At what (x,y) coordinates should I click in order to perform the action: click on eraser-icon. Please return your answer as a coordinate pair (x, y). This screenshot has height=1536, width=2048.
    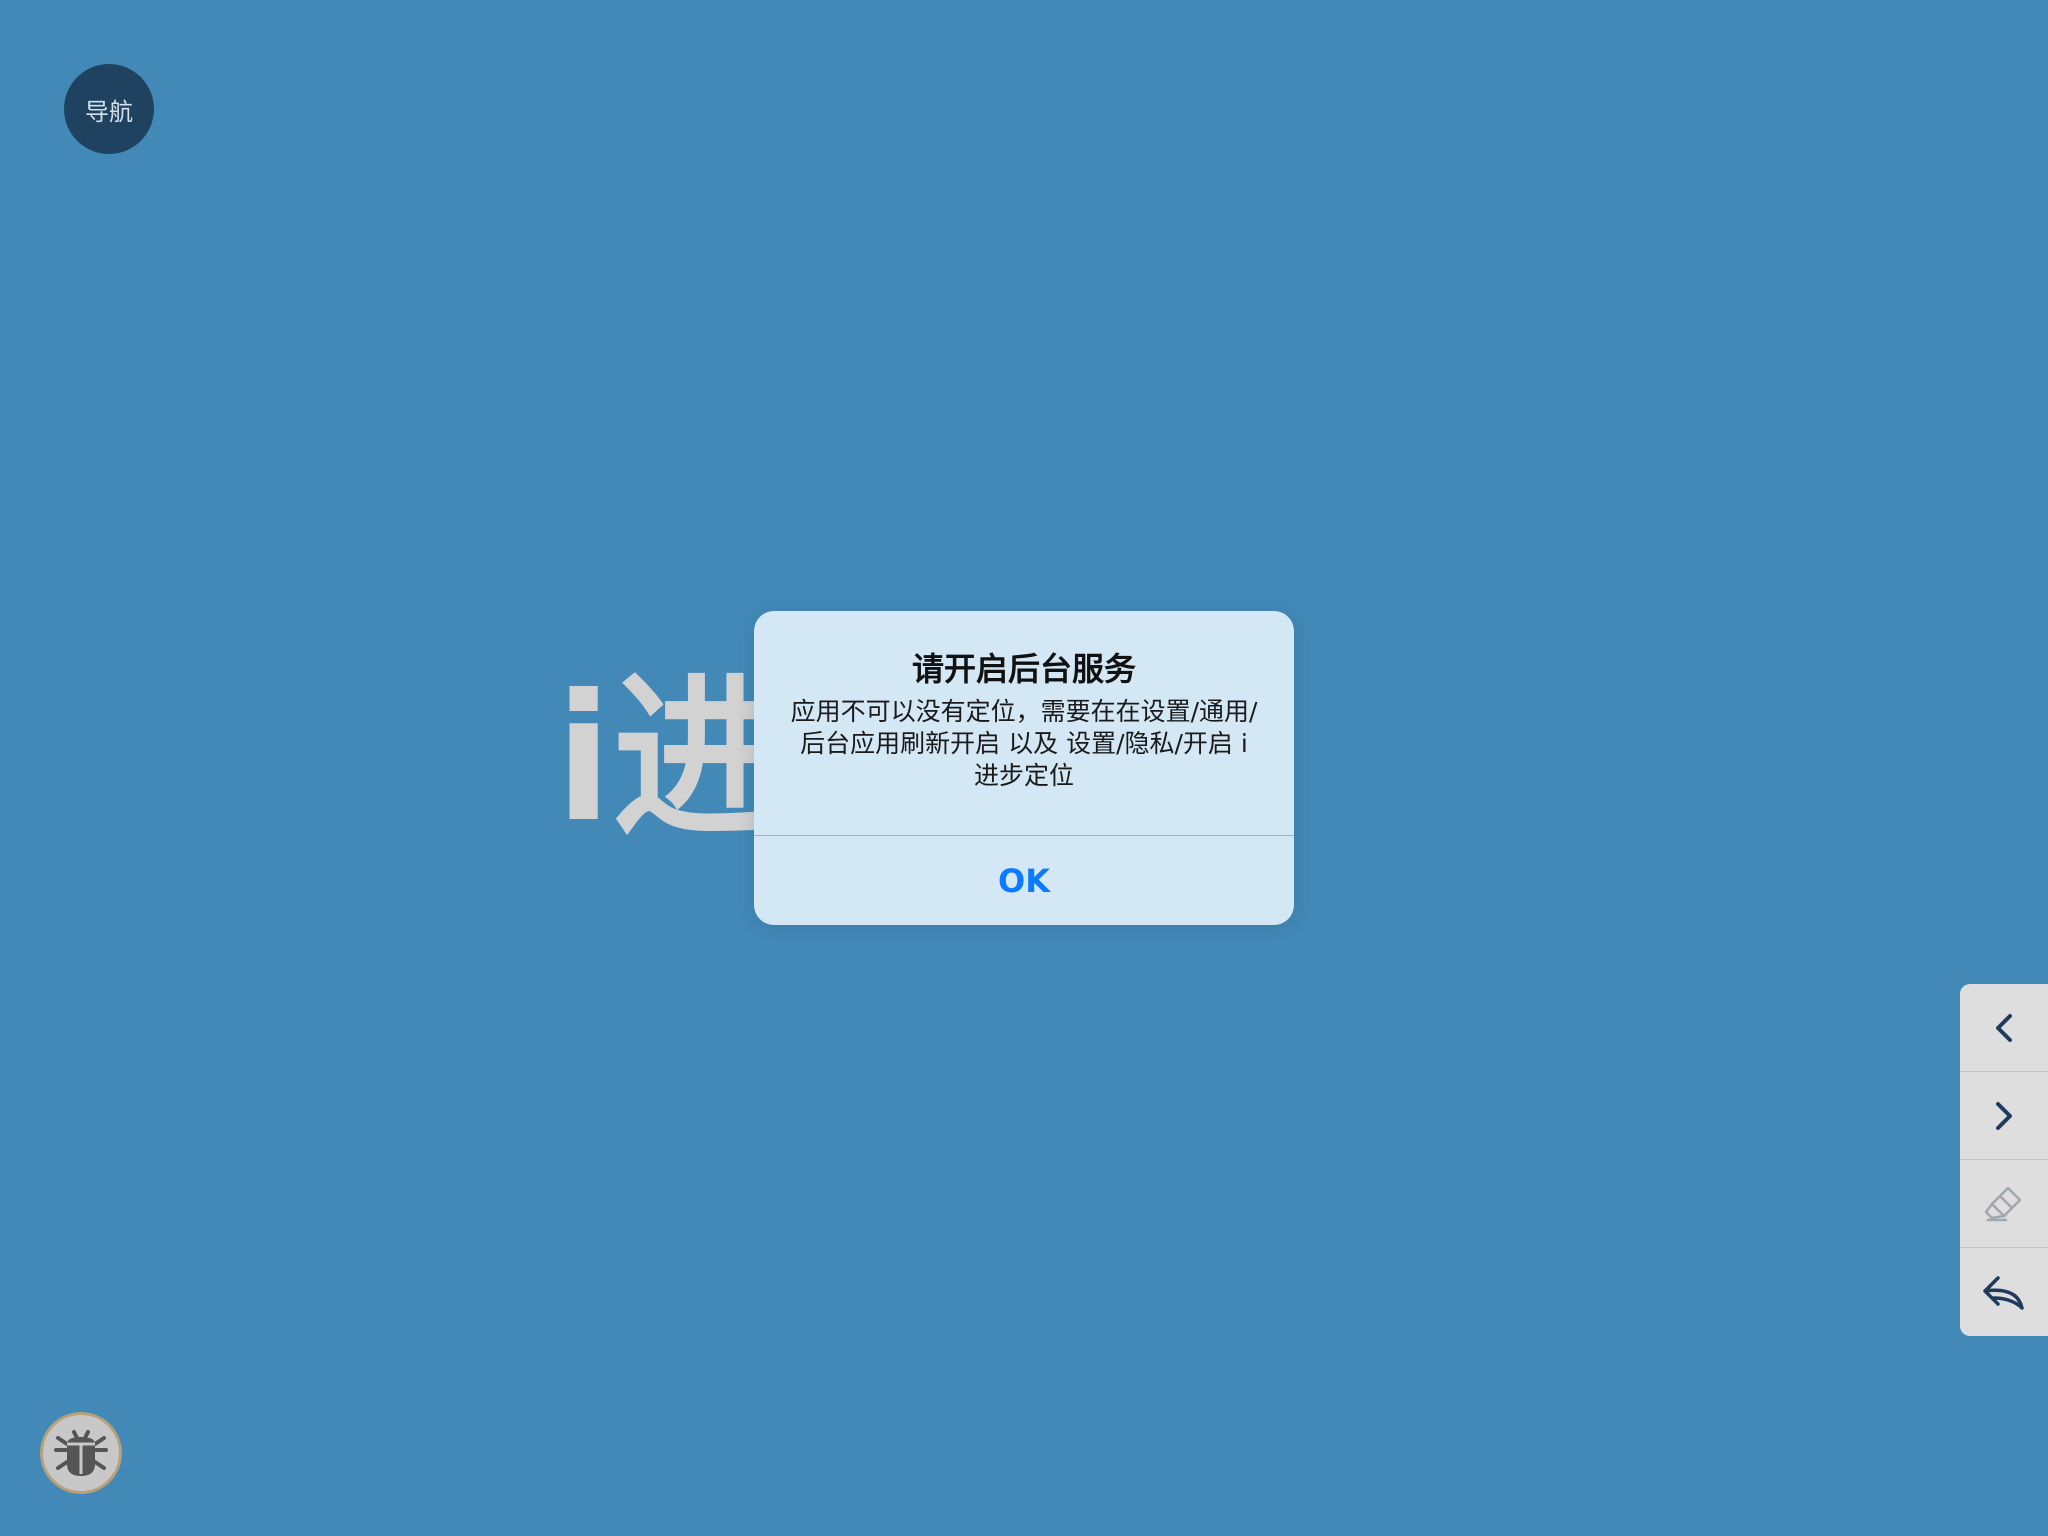
    Looking at the image, I should click on (2003, 1204).